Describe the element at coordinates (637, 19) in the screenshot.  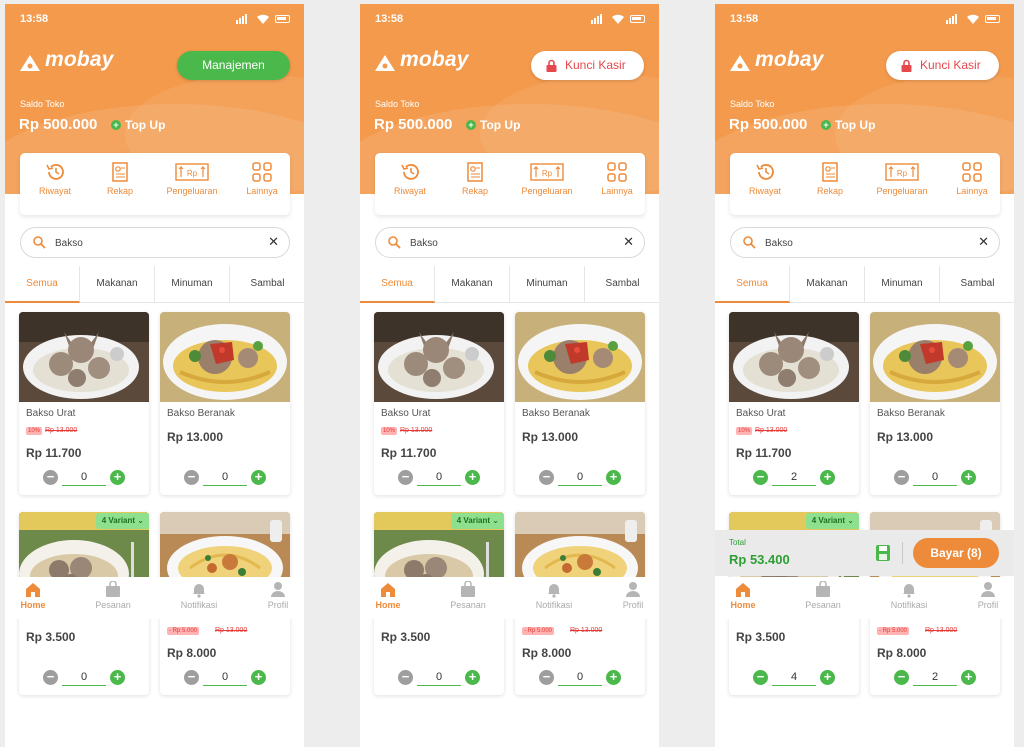
I see `battery-icon` at that location.